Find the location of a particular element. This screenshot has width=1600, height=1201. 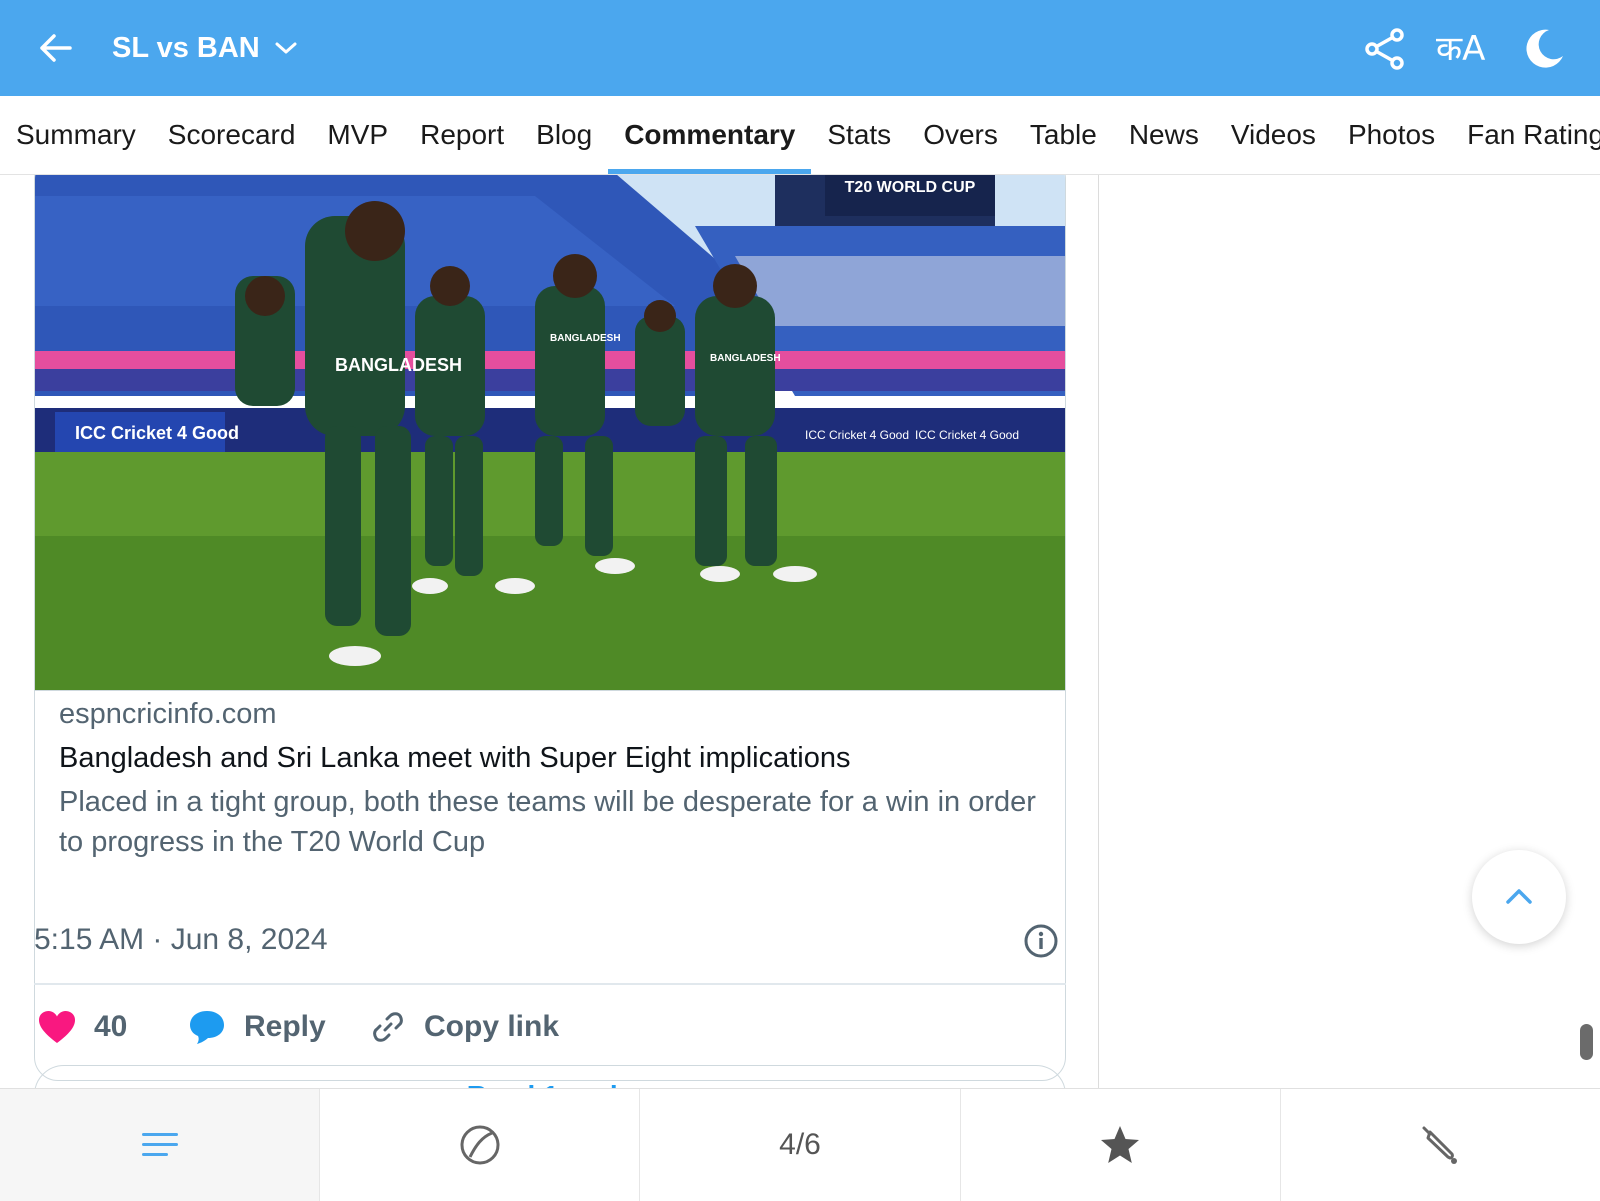

tab-overs: Overs is located at coordinates (960, 135).